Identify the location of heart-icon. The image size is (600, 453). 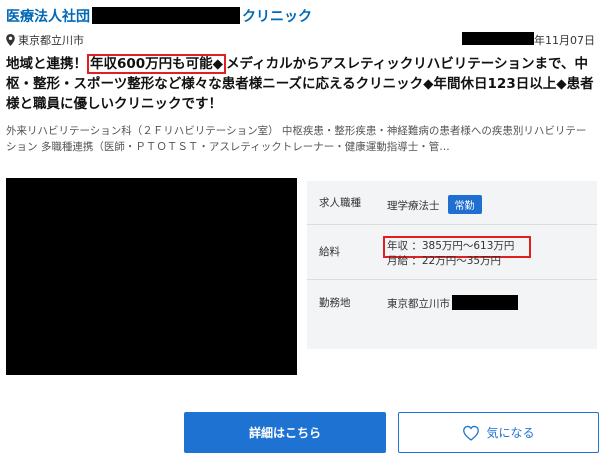
(471, 433).